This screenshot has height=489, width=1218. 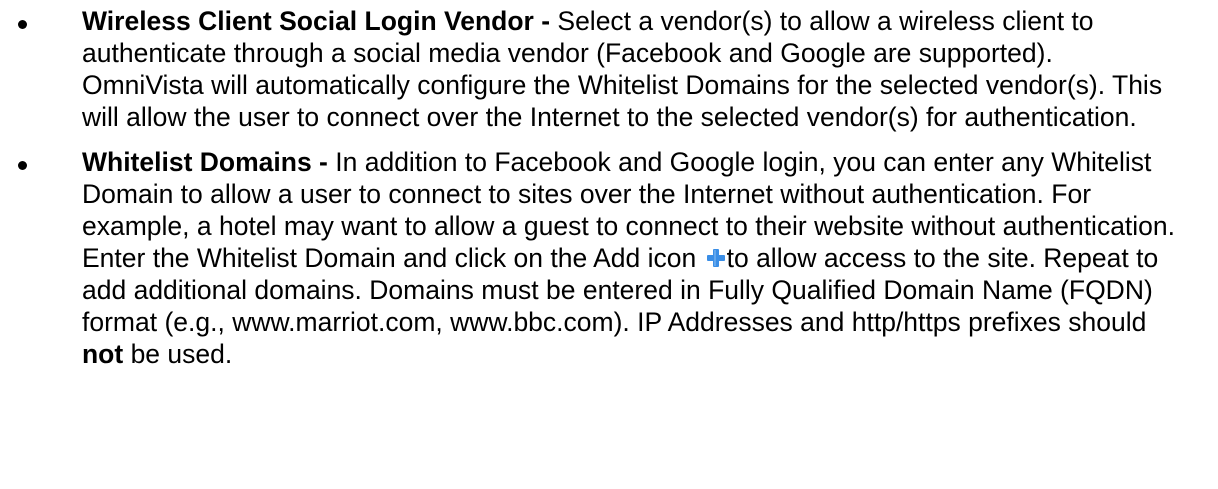 What do you see at coordinates (205, 162) in the screenshot?
I see `term-whitelist-domains: Whitelist Domains -` at bounding box center [205, 162].